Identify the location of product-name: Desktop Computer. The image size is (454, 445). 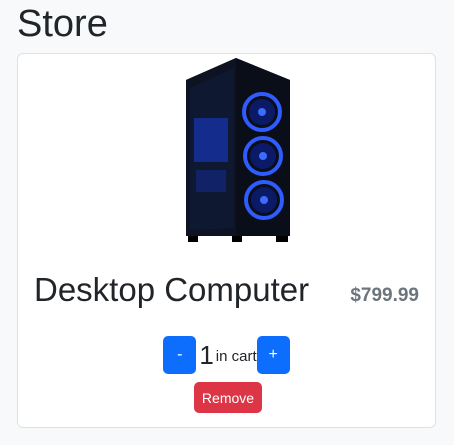
(172, 289).